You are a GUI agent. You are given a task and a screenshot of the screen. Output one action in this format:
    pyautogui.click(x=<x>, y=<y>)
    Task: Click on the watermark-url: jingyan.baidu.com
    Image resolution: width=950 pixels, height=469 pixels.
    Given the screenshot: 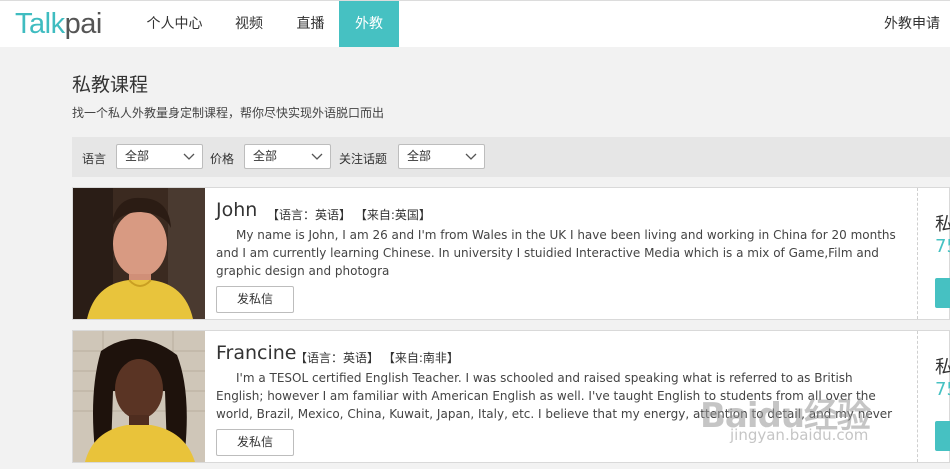 What is the action you would take?
    pyautogui.click(x=799, y=435)
    